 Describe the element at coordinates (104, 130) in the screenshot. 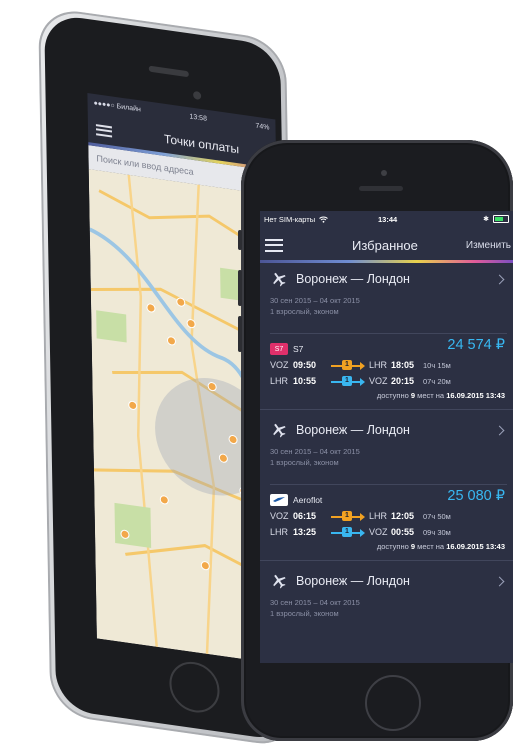

I see `back-menu-icon` at that location.